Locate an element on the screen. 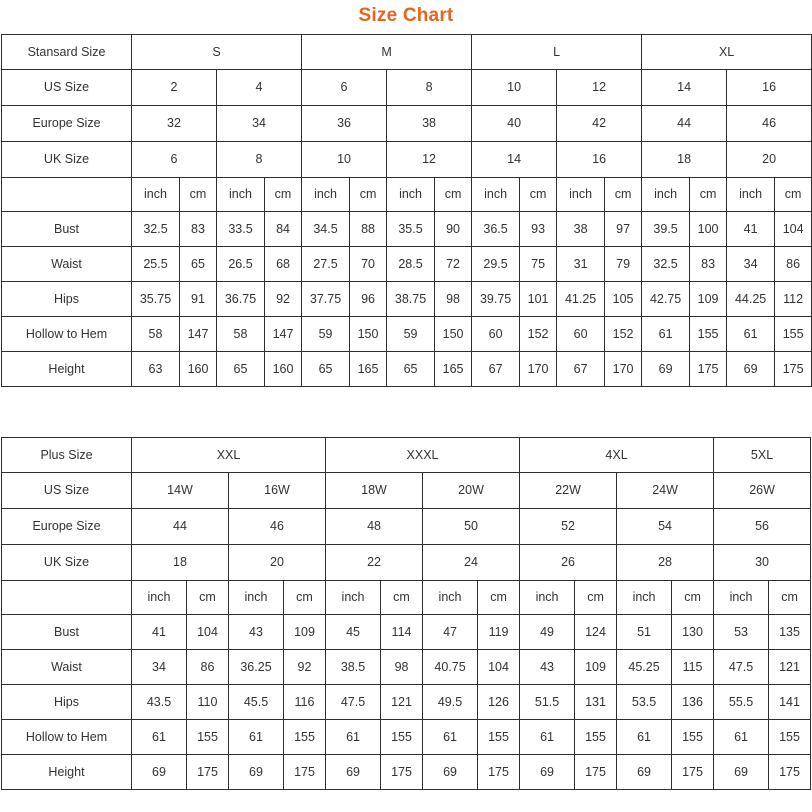  measurement-cell: 34 is located at coordinates (159, 666).